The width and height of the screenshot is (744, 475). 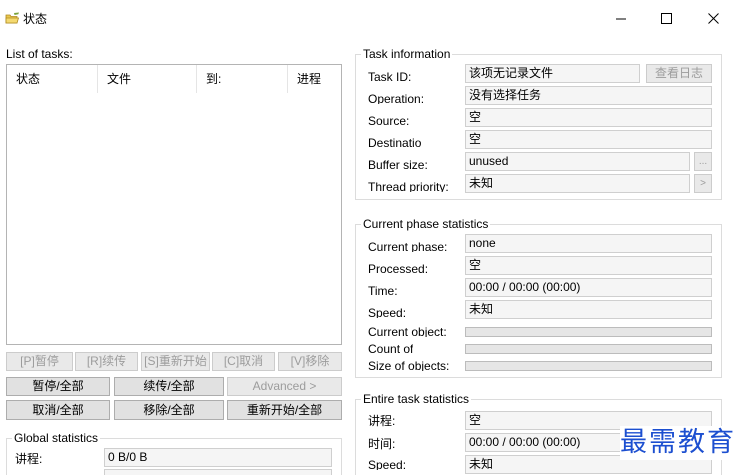 What do you see at coordinates (390, 76) in the screenshot?
I see `task-id-label: Task ID:` at bounding box center [390, 76].